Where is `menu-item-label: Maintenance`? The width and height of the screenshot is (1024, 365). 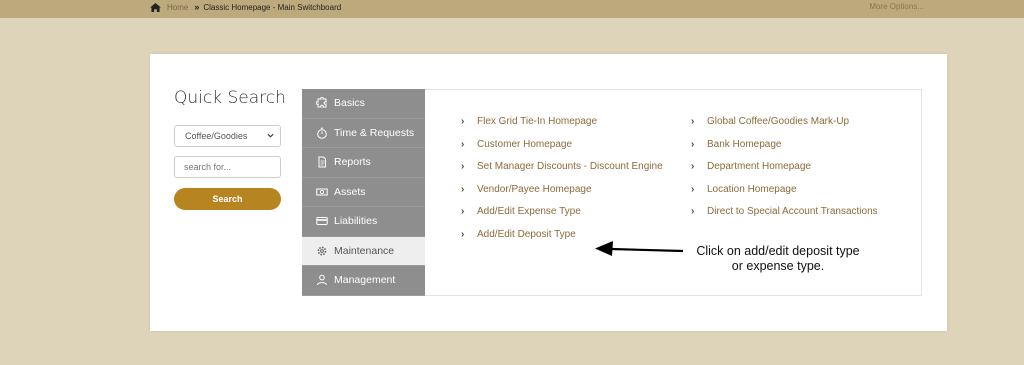
menu-item-label: Maintenance is located at coordinates (364, 250).